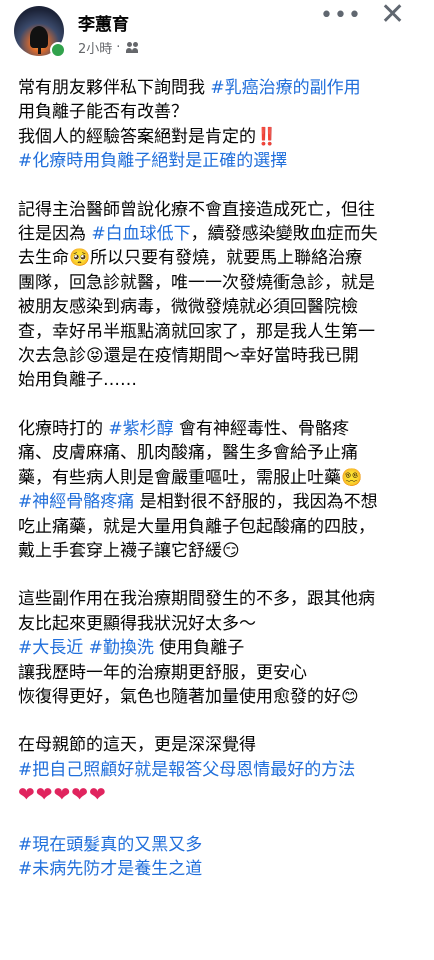  I want to click on post-text: 查，幸好吊半瓶點滴就回家了，那是我人生第一, so click(196, 331).